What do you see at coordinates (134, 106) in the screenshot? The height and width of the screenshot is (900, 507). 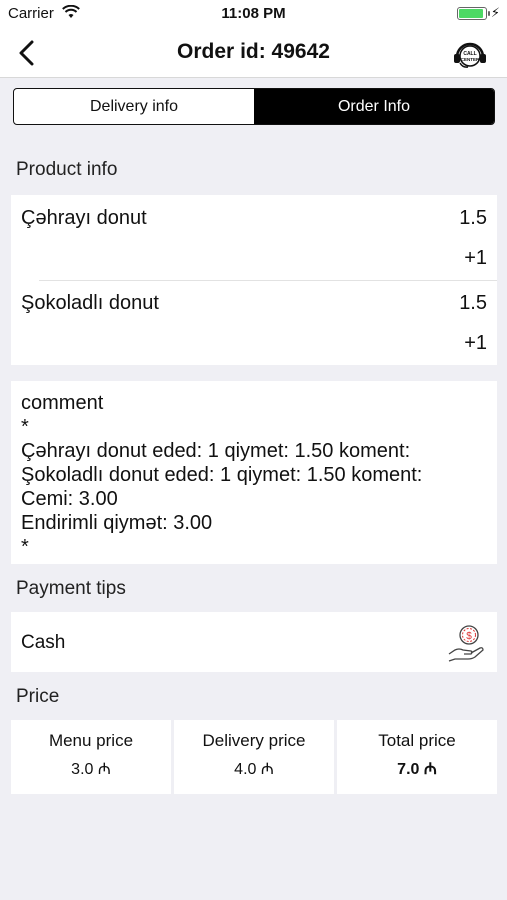 I see `tab-delivery-info: Delivery info` at bounding box center [134, 106].